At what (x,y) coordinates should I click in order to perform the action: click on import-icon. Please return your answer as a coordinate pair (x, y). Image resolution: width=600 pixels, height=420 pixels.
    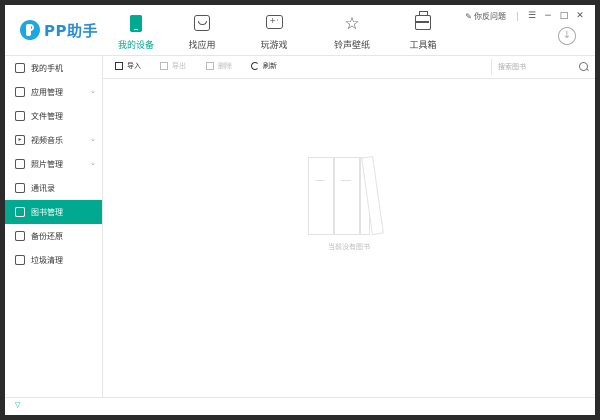
    Looking at the image, I should click on (119, 66).